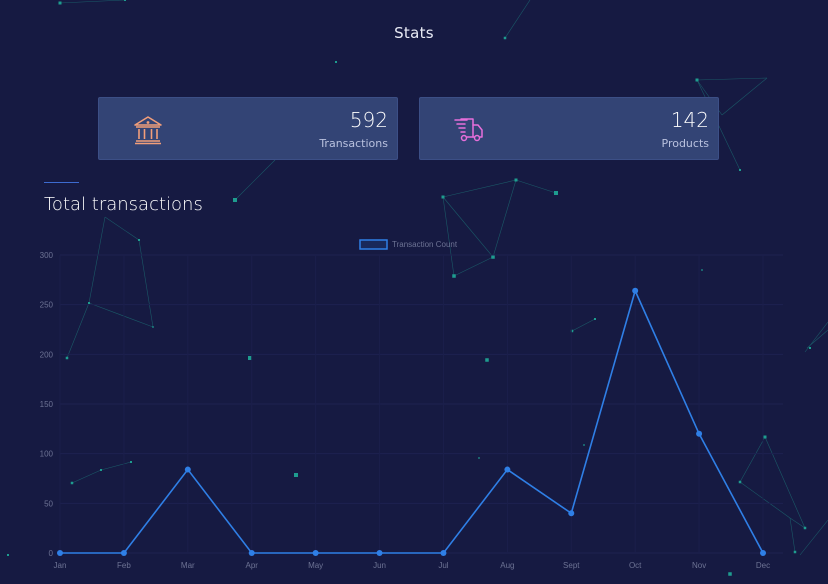  I want to click on x-tick-label: Dec, so click(763, 565).